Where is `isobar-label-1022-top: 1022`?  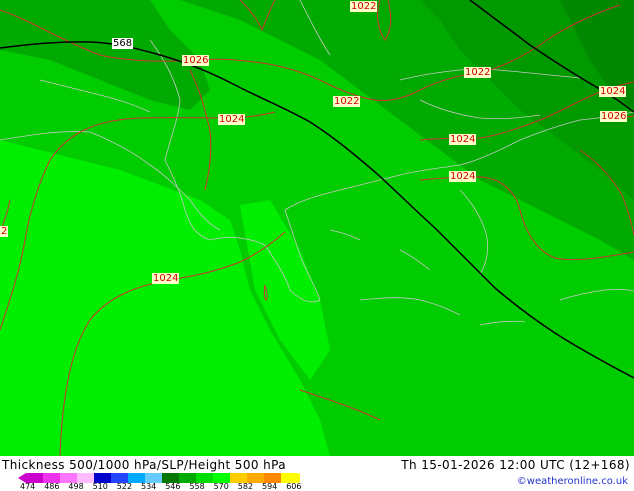
isobar-label-1022-top: 1022 is located at coordinates (364, 6).